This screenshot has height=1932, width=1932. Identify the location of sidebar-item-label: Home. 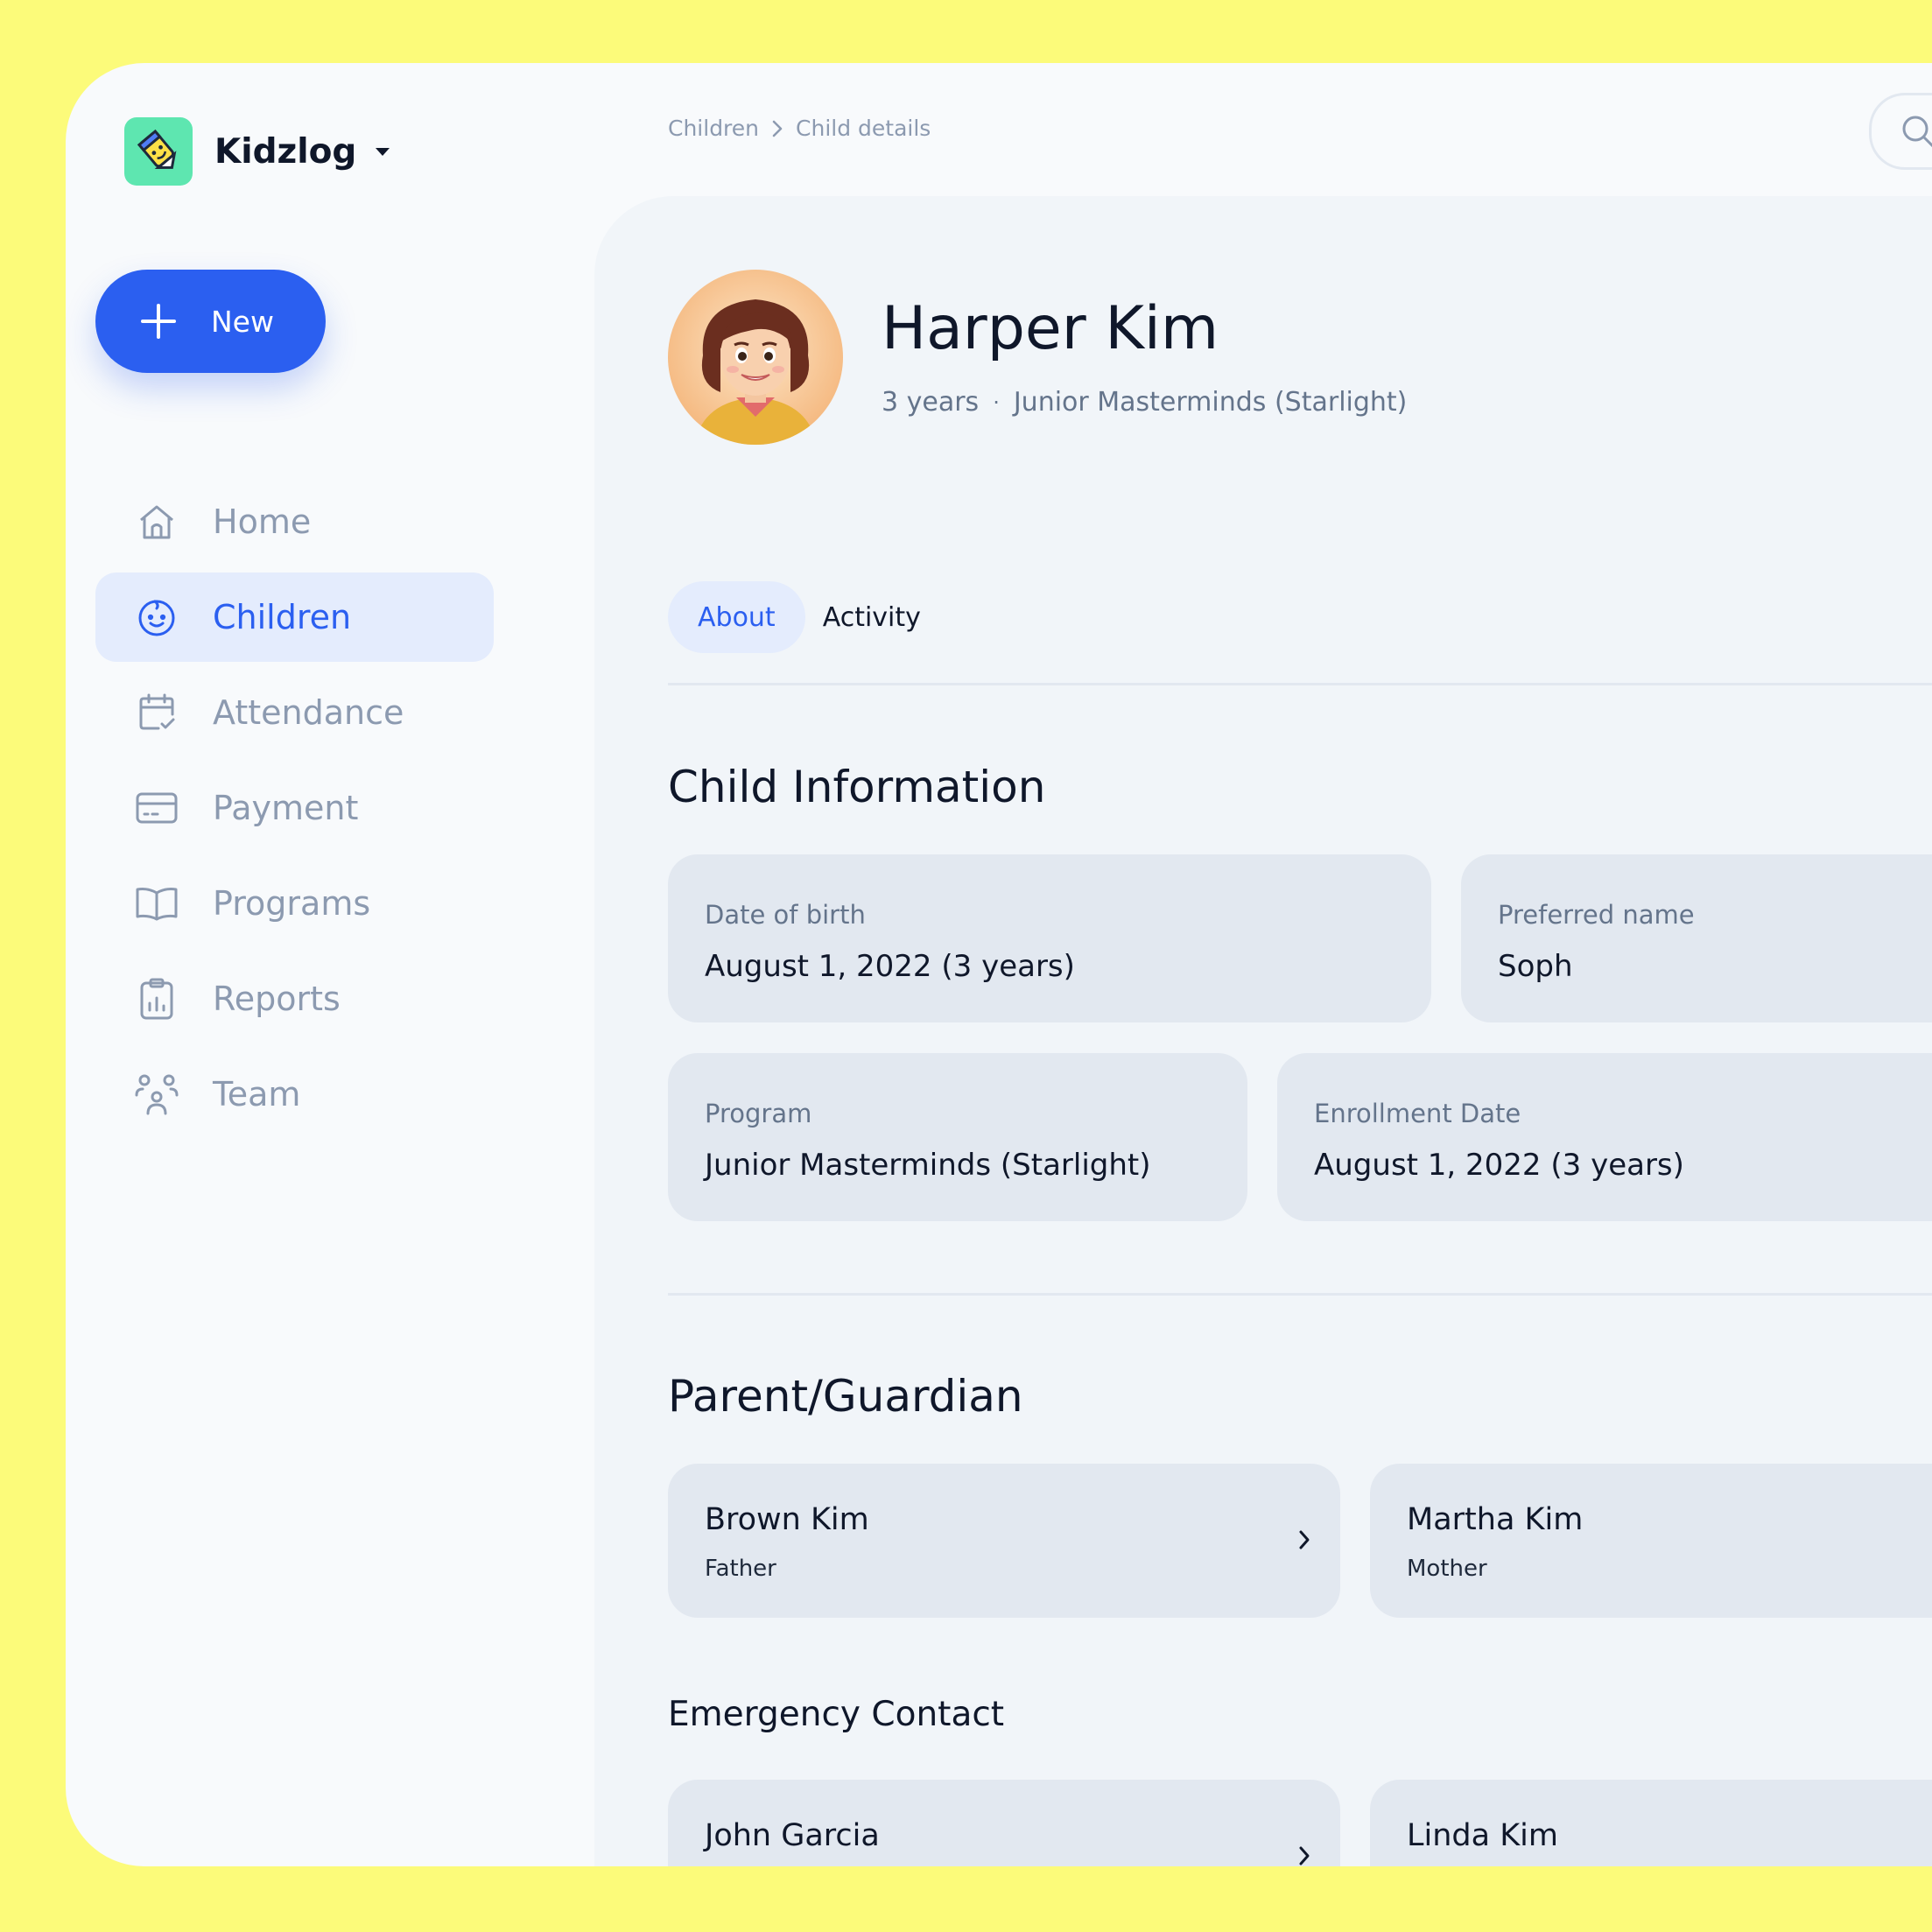
(262, 521).